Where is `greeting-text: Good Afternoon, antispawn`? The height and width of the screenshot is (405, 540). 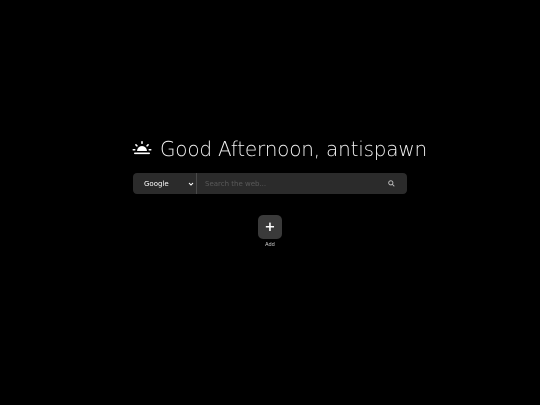 greeting-text: Good Afternoon, antispawn is located at coordinates (293, 149).